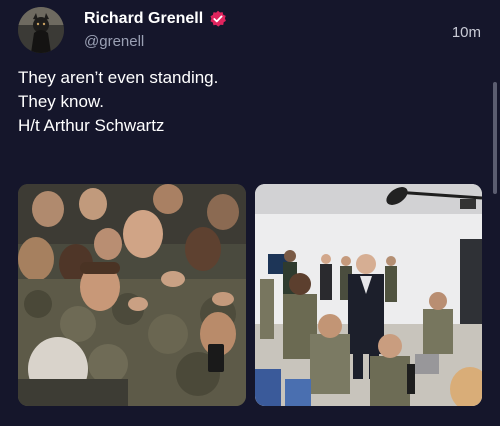  Describe the element at coordinates (114, 41) in the screenshot. I see `author-handle: @grenell` at that location.